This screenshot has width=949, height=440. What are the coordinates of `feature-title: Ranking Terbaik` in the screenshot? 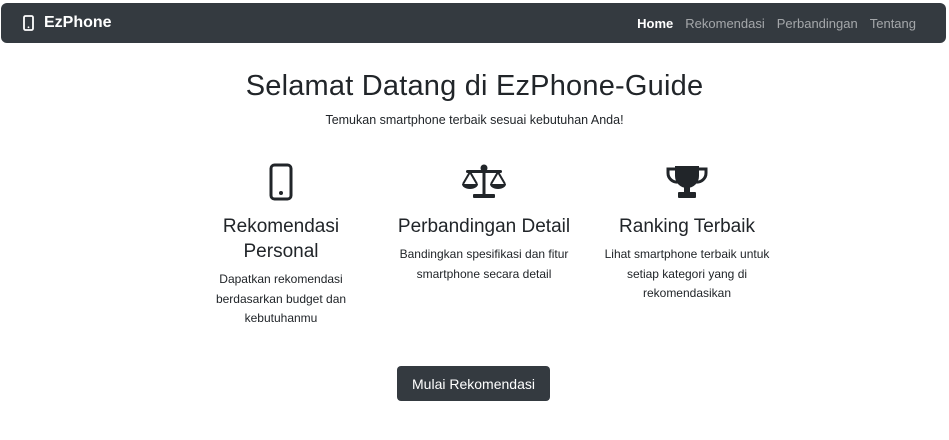 It's located at (687, 226).